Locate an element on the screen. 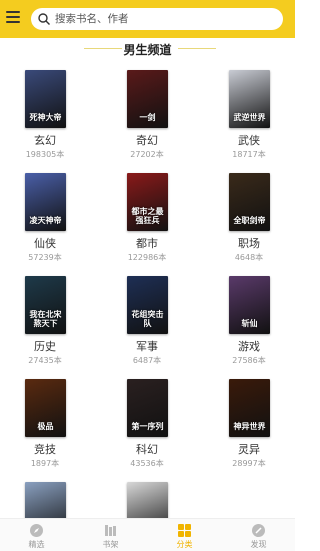 Image resolution: width=320 pixels, height=551 pixels. nav-item: 书架 is located at coordinates (110, 535).